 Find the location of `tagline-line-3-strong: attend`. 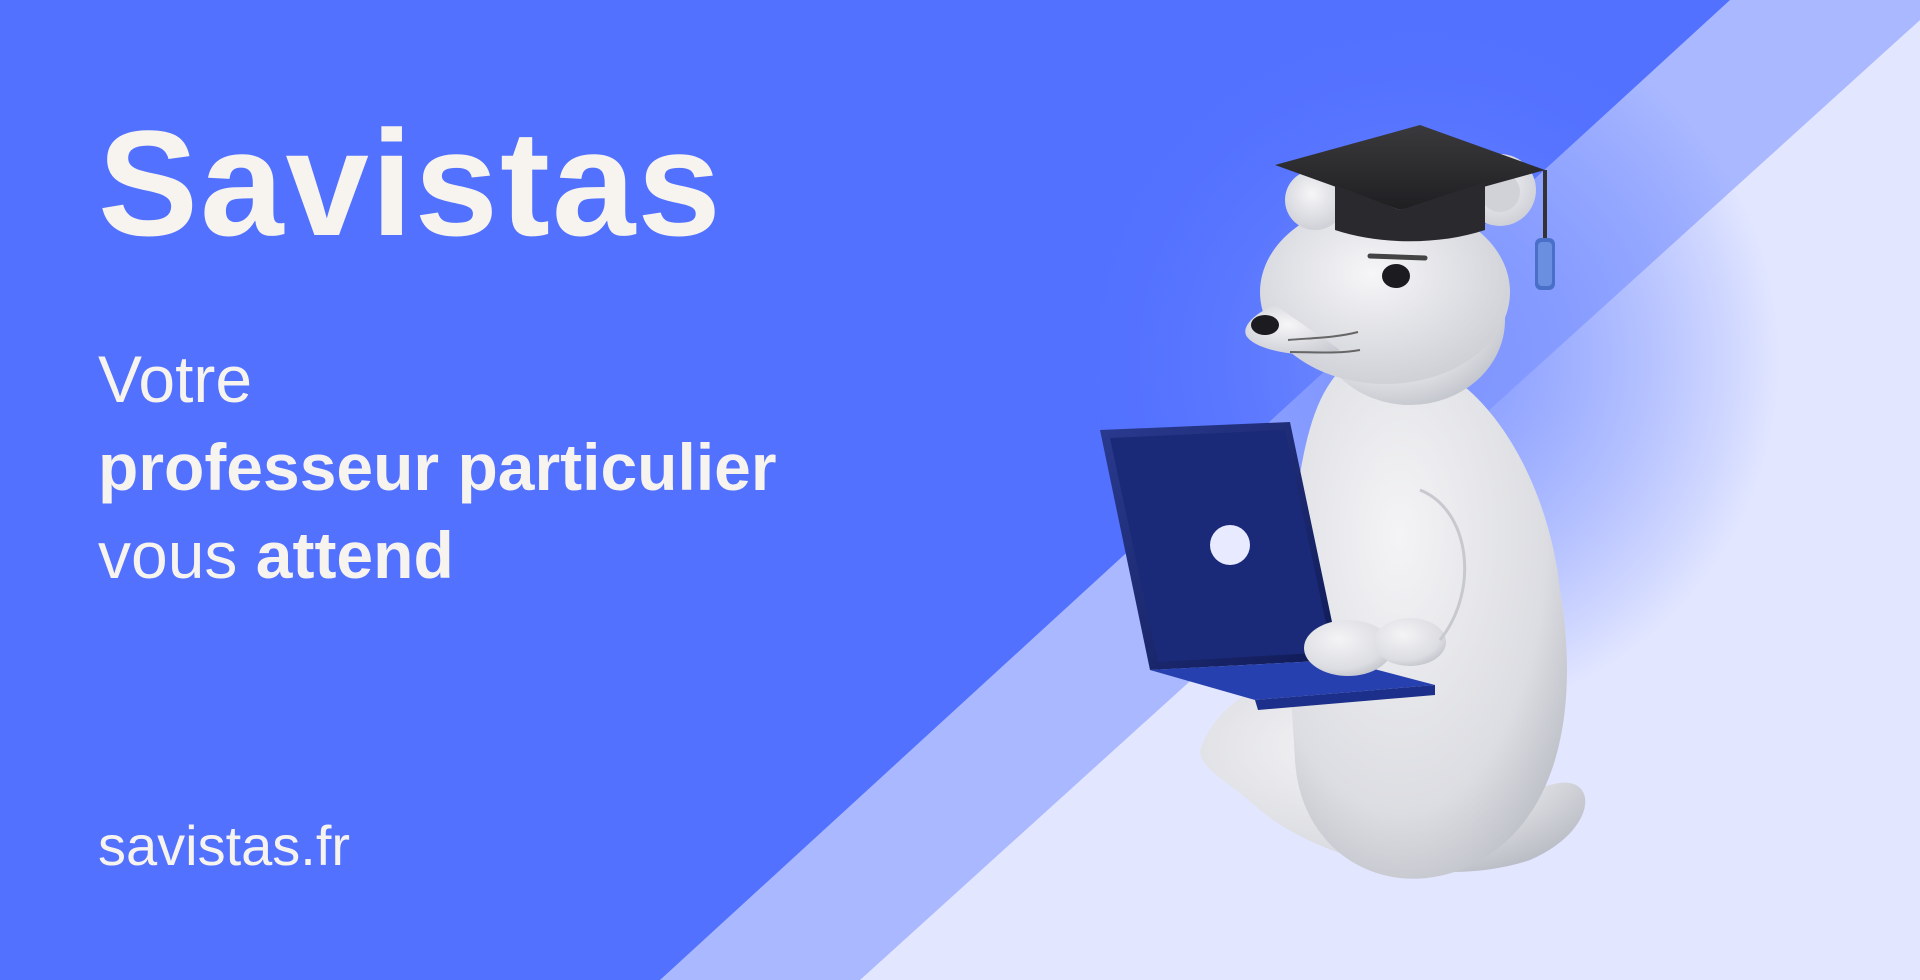

tagline-line-3-strong: attend is located at coordinates (354, 555).